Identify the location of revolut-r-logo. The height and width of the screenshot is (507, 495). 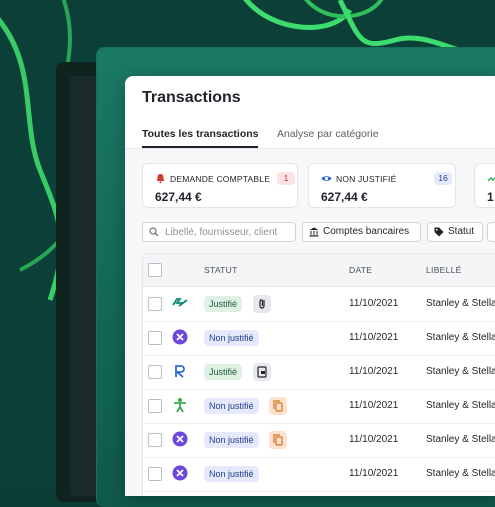
(179, 371).